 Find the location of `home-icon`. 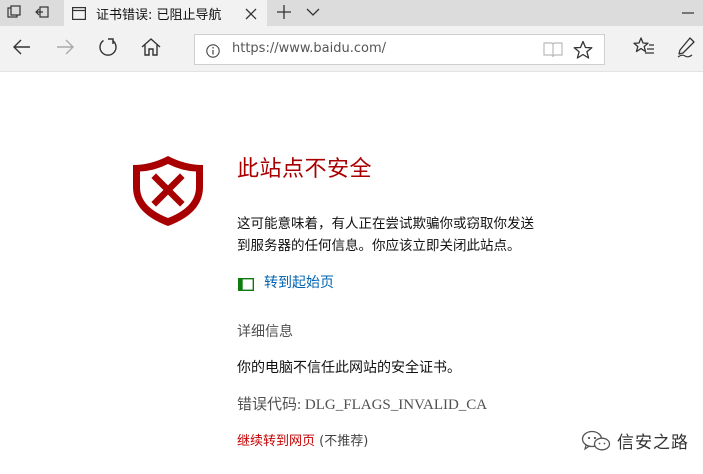

home-icon is located at coordinates (151, 49).